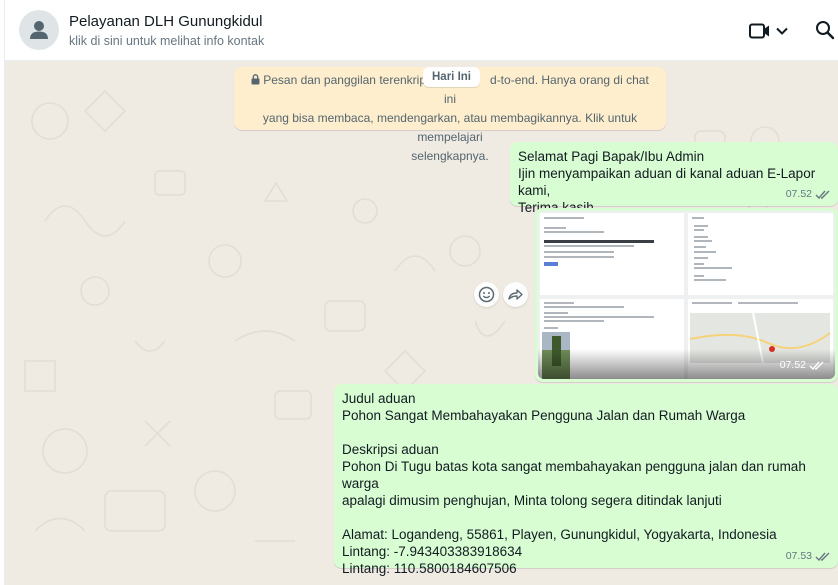  I want to click on date-divider: Hari Ini, so click(451, 77).